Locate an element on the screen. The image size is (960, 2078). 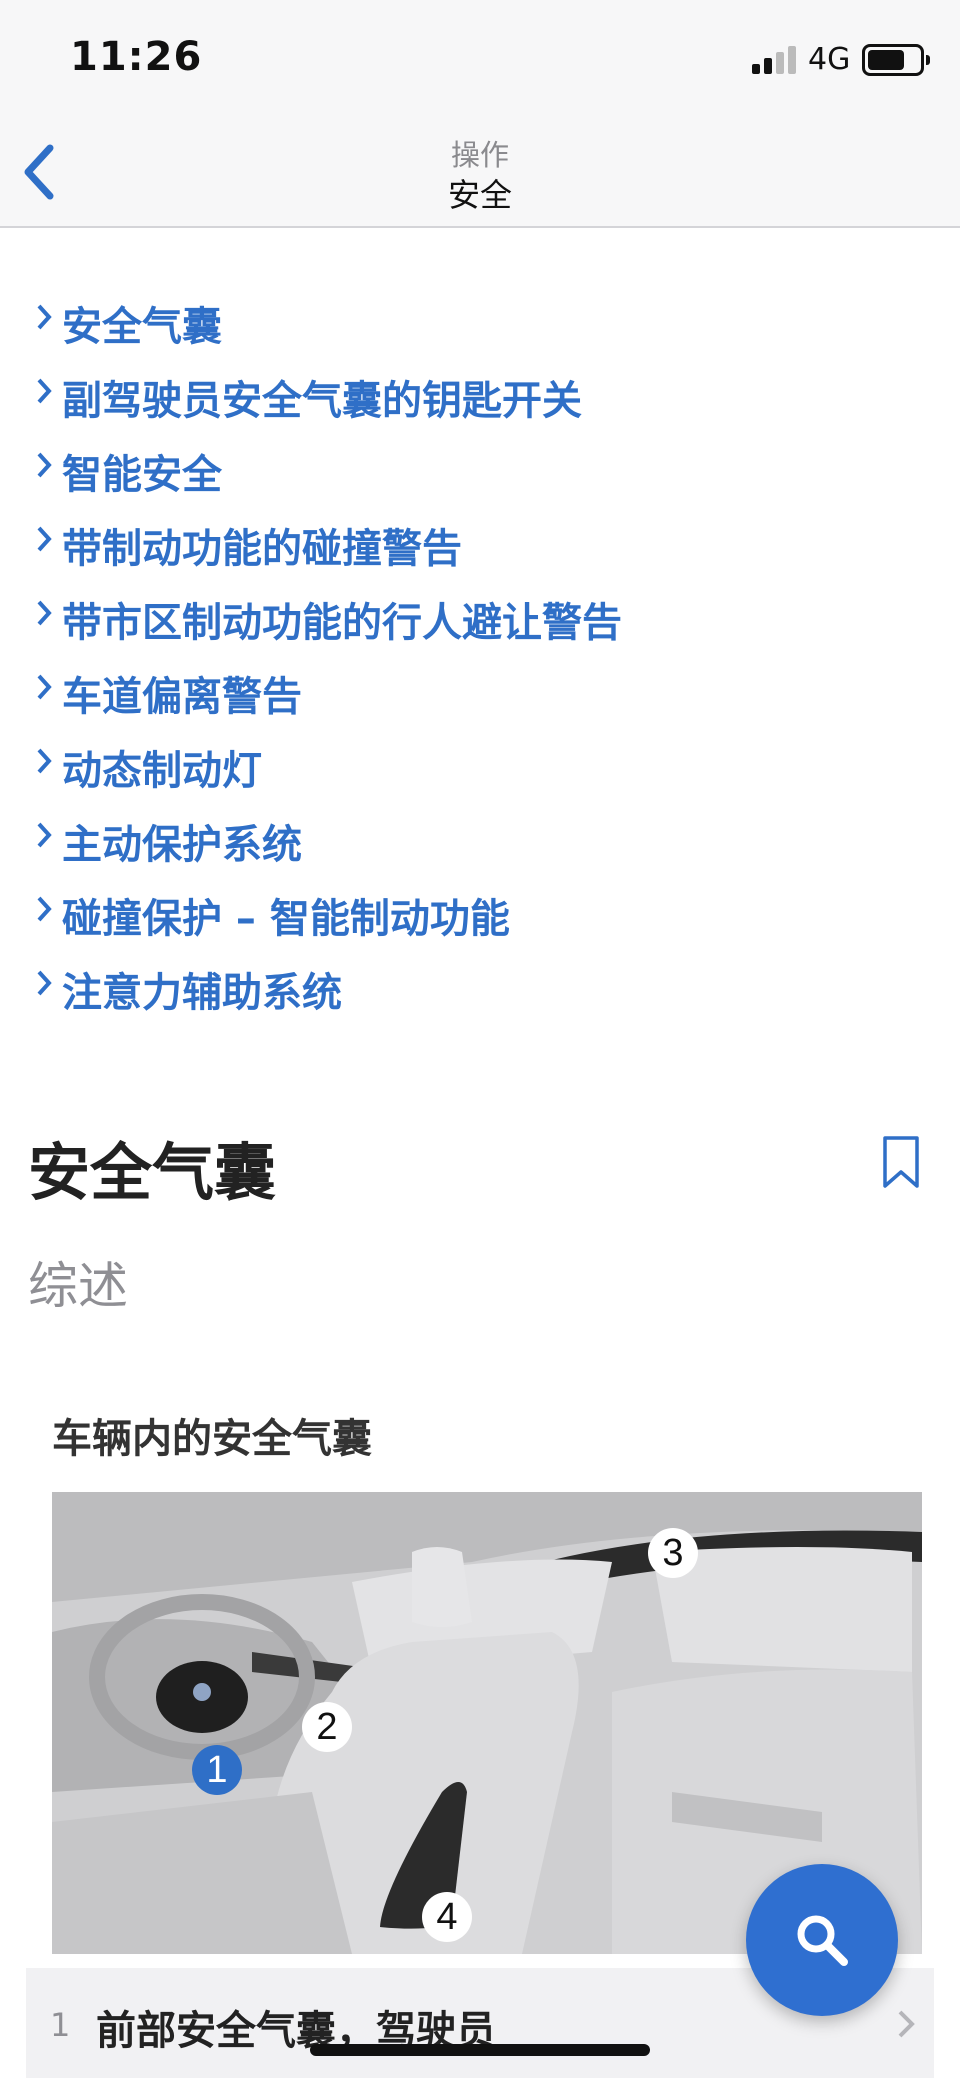
topic-link-pedestrian-warning: 带市区制动功能的行人避让警告 is located at coordinates (480, 621).